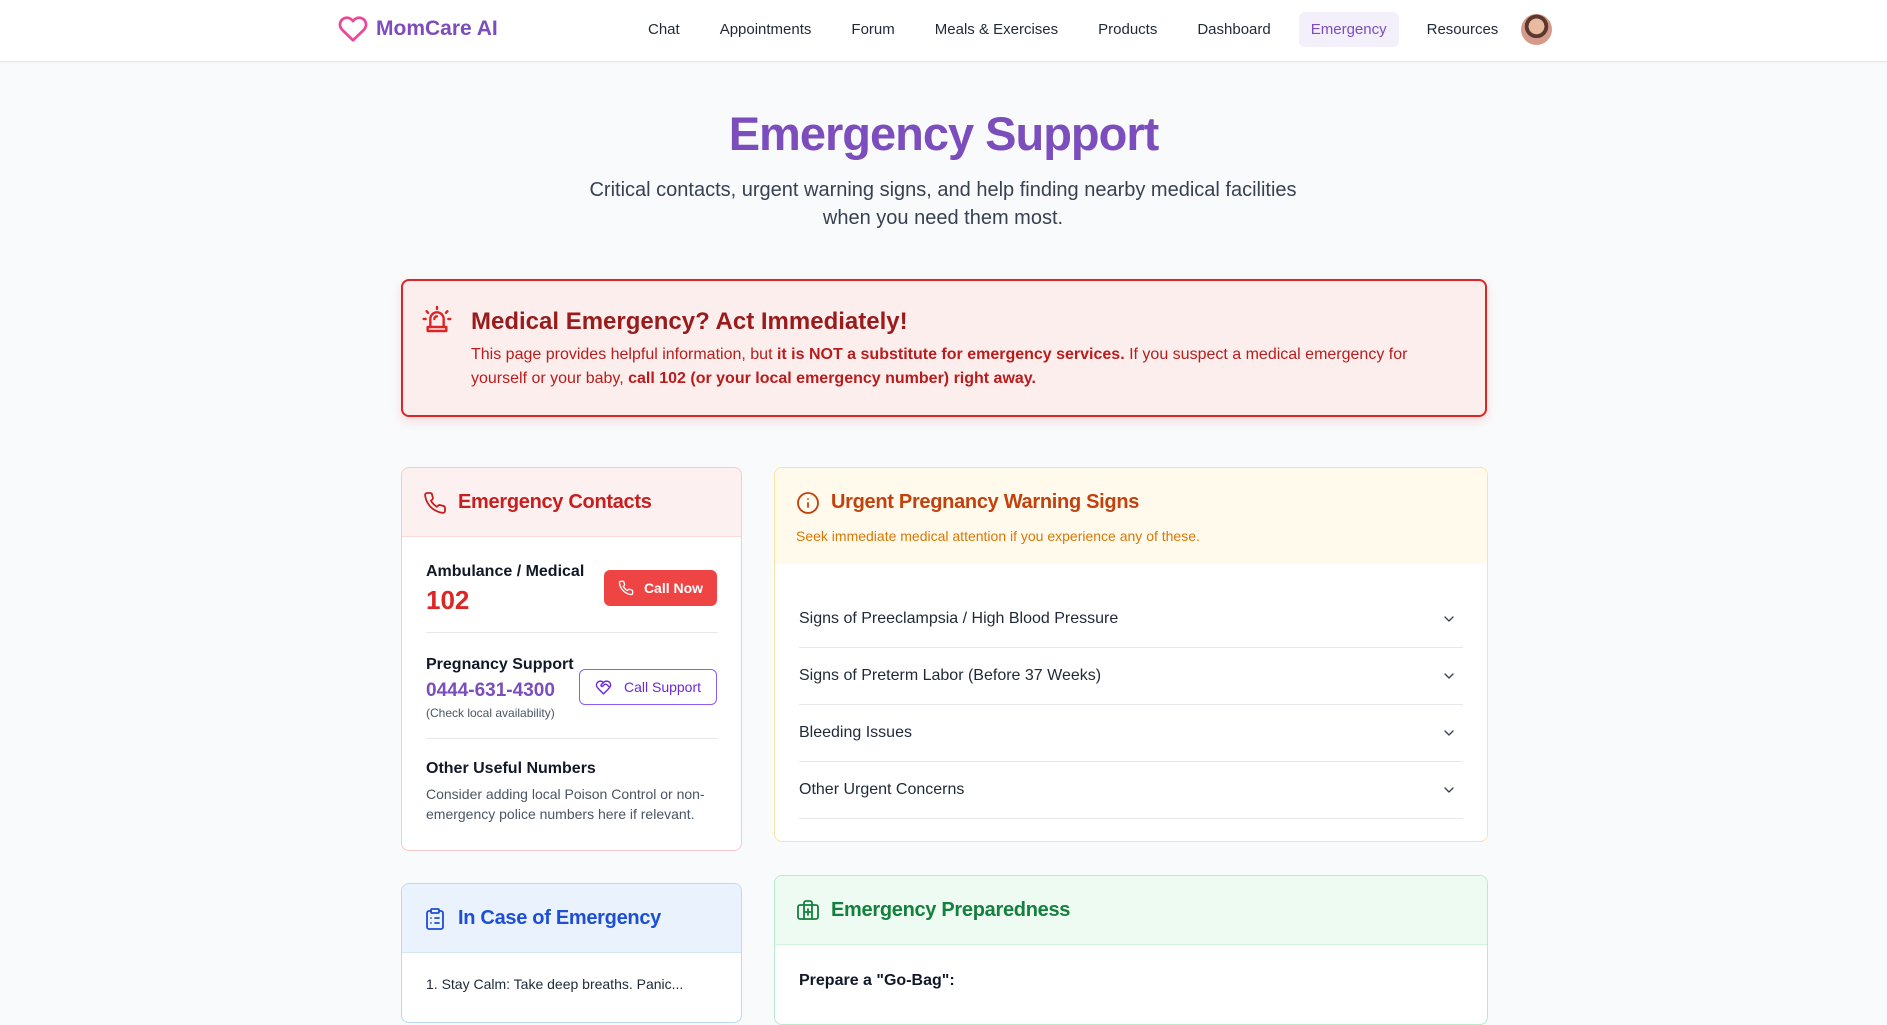 The height and width of the screenshot is (1025, 1887). I want to click on accordion-item: Other Urgent Concerns, so click(1131, 790).